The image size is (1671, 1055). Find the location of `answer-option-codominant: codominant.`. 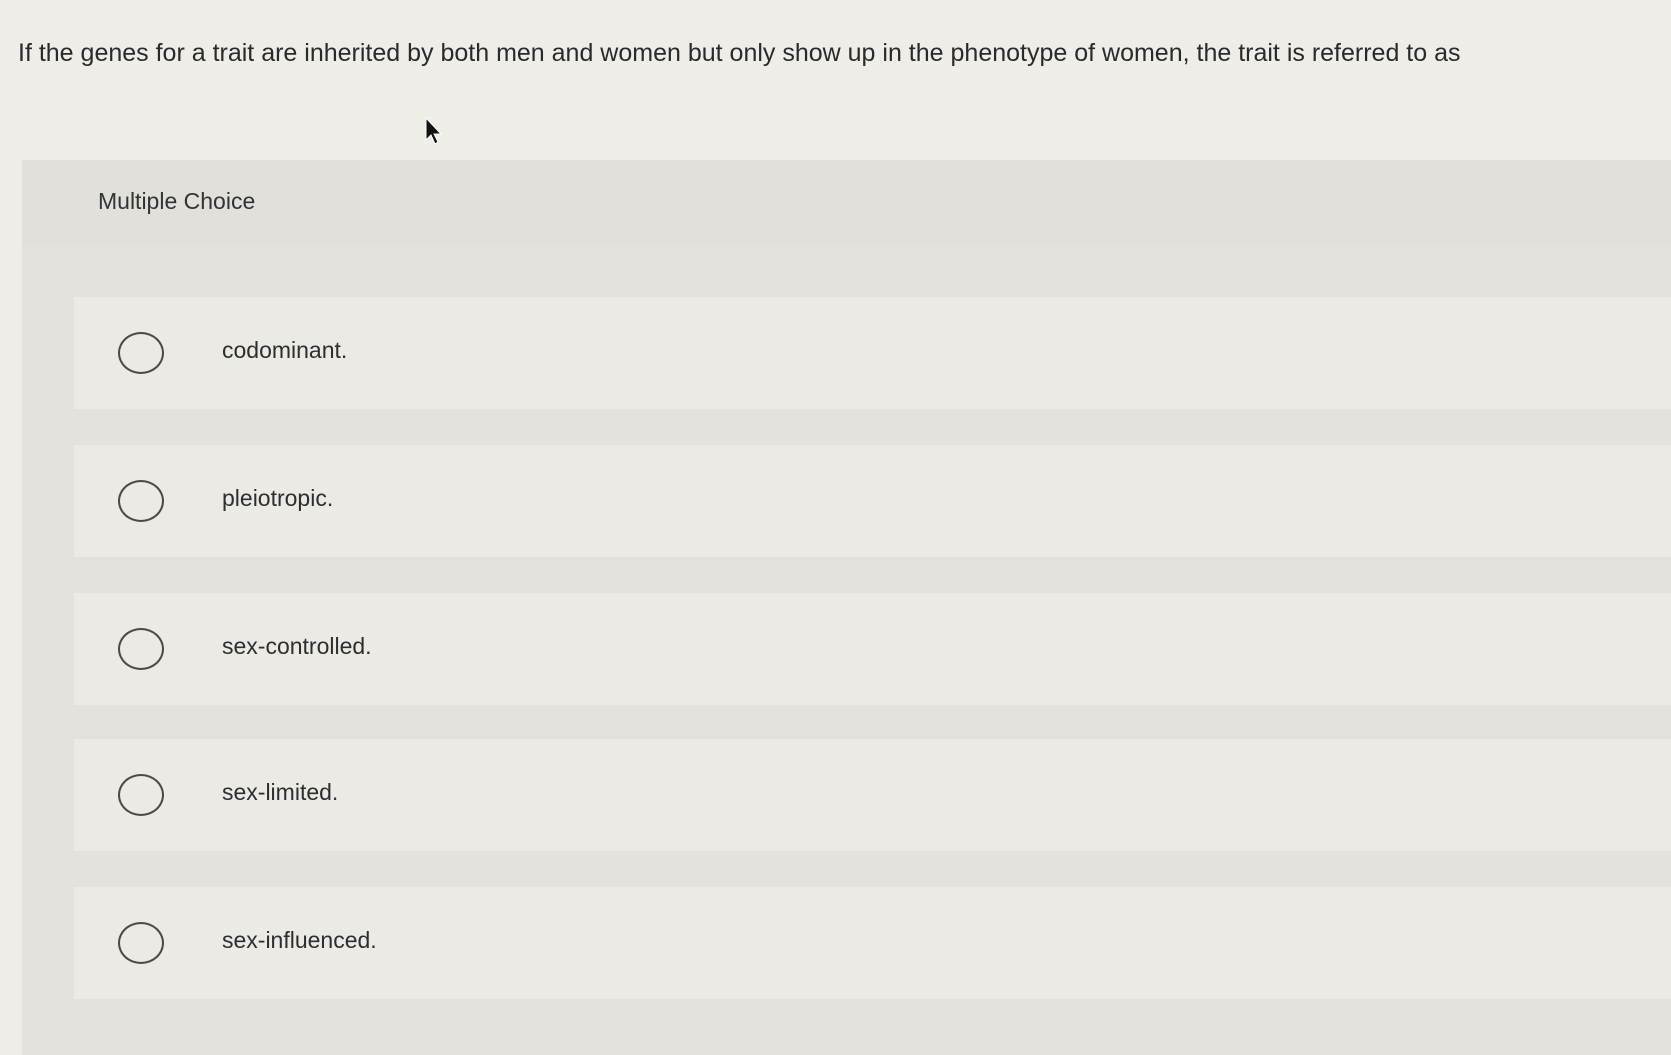

answer-option-codominant: codominant. is located at coordinates (872, 353).